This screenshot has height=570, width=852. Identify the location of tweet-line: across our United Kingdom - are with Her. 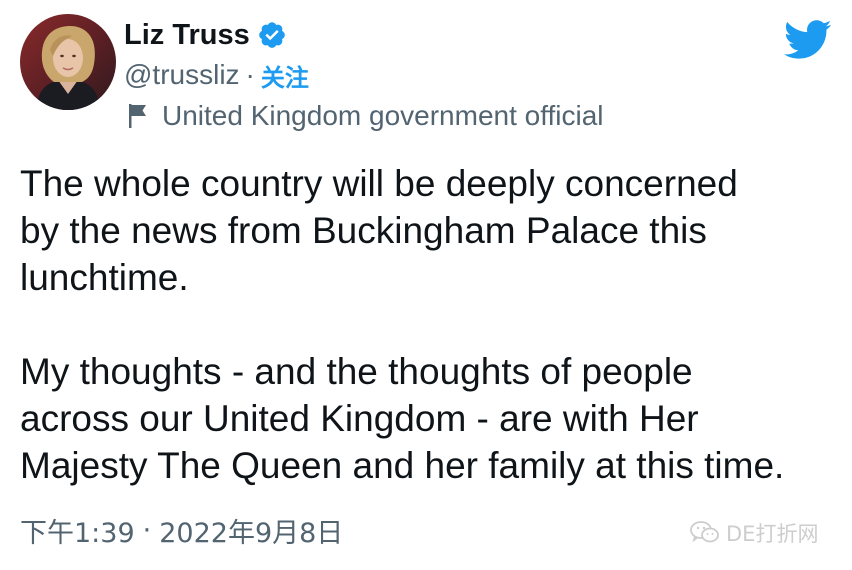
(359, 418).